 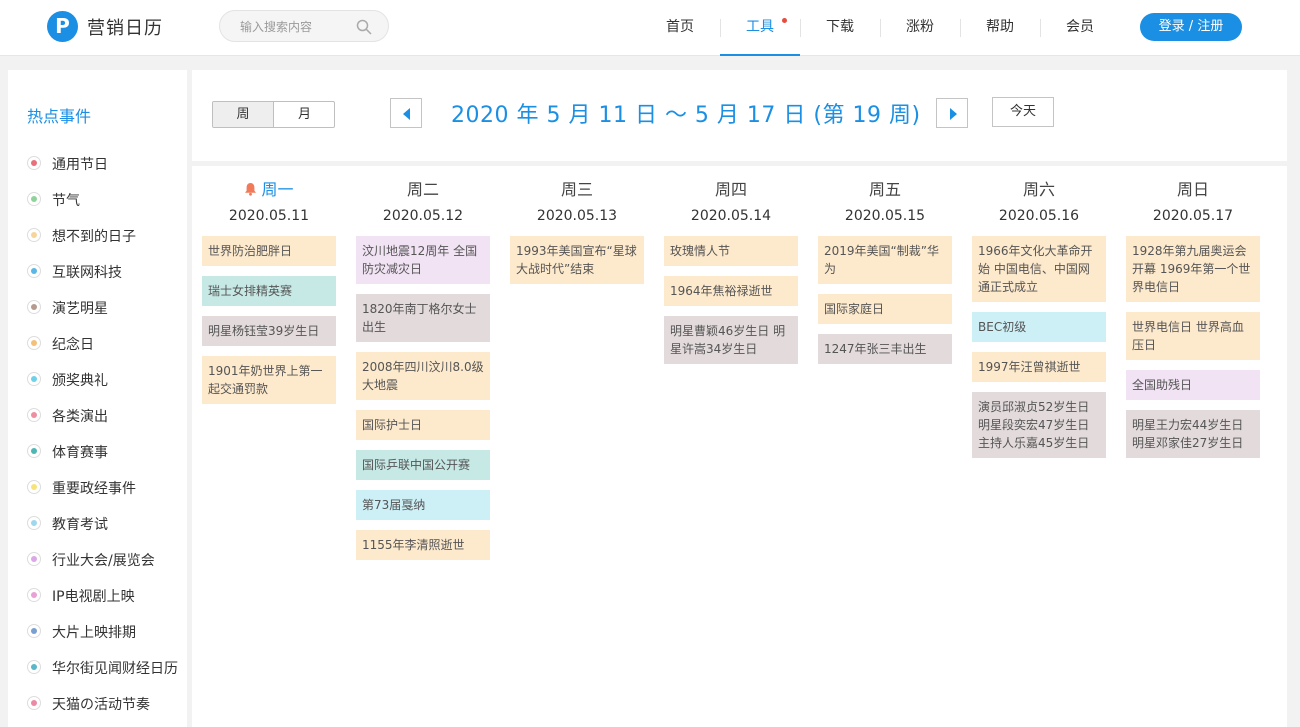 I want to click on category-item: 互联网科技, so click(x=107, y=271).